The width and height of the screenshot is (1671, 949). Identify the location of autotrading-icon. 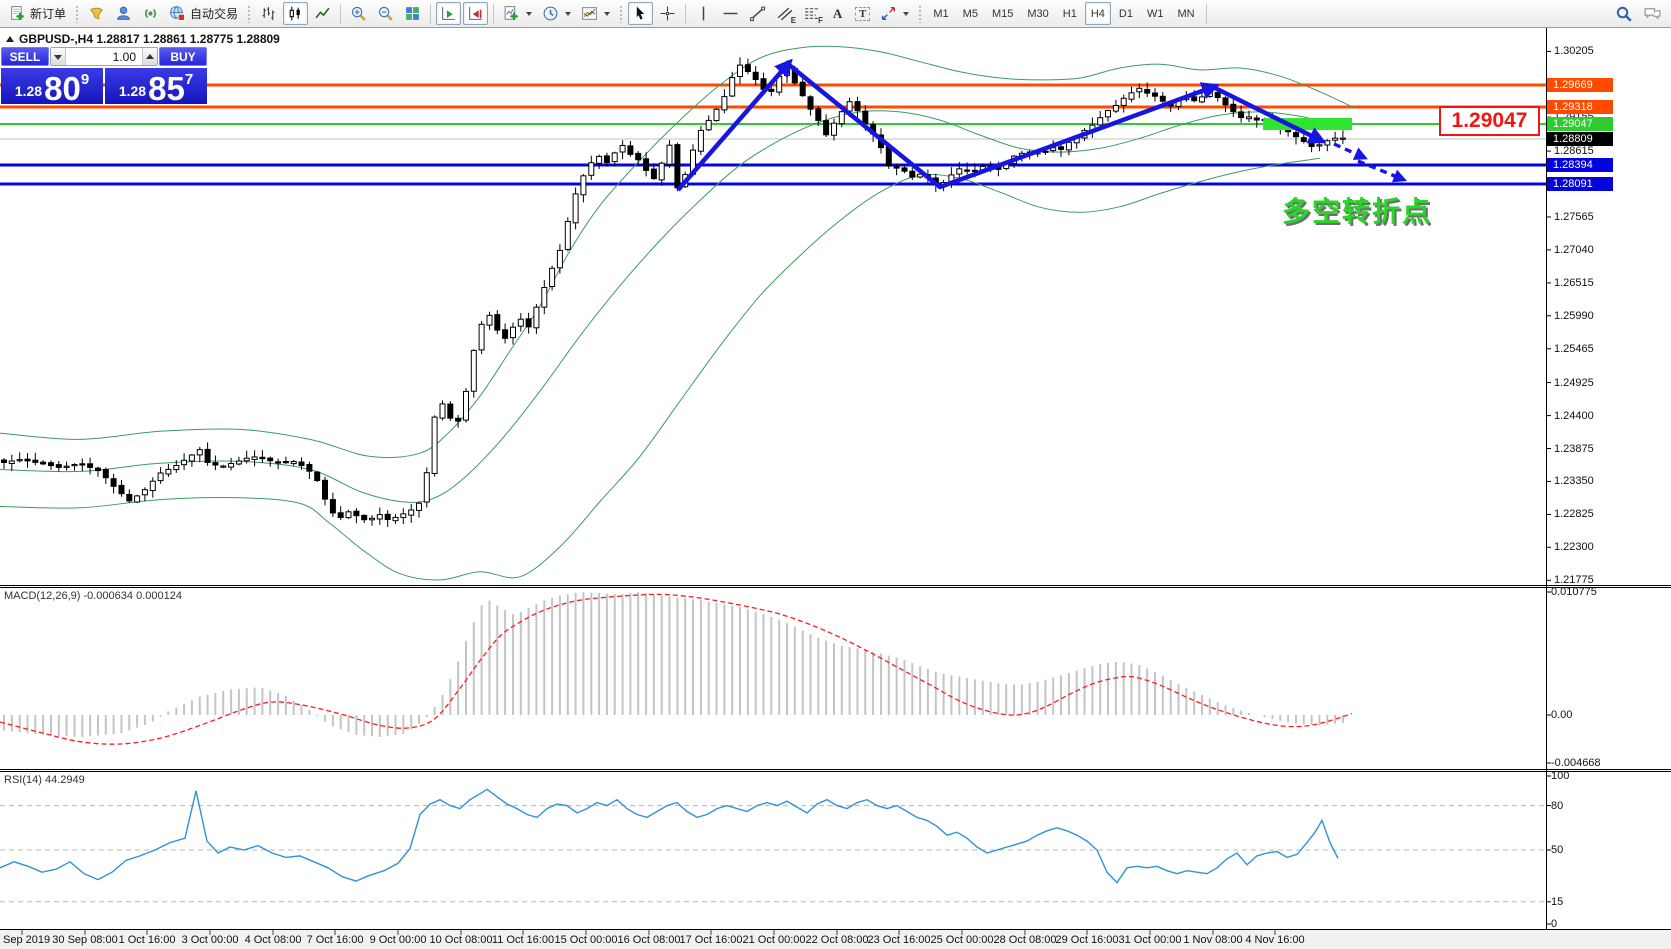
(178, 14).